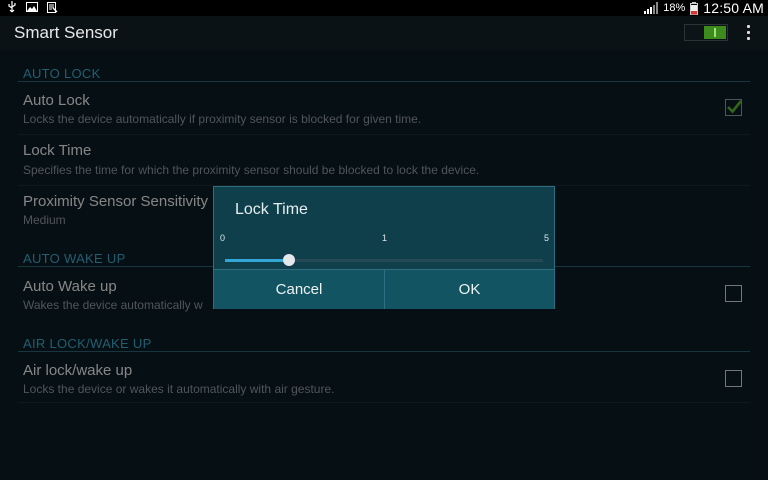 The height and width of the screenshot is (480, 768). What do you see at coordinates (674, 8) in the screenshot?
I see `battery-percent: 18%` at bounding box center [674, 8].